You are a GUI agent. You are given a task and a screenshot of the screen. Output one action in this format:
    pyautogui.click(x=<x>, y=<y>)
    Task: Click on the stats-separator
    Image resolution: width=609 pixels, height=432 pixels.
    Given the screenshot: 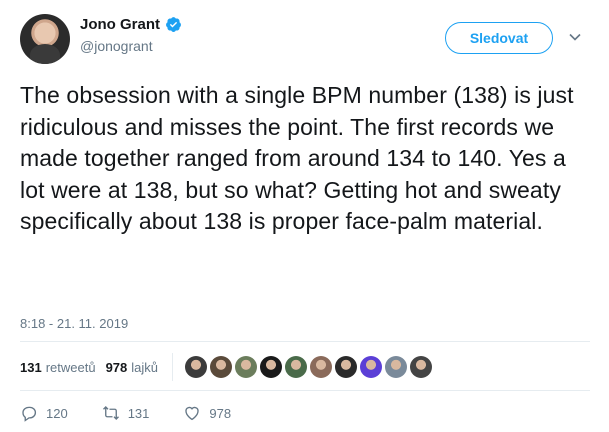 What is the action you would take?
    pyautogui.click(x=173, y=367)
    